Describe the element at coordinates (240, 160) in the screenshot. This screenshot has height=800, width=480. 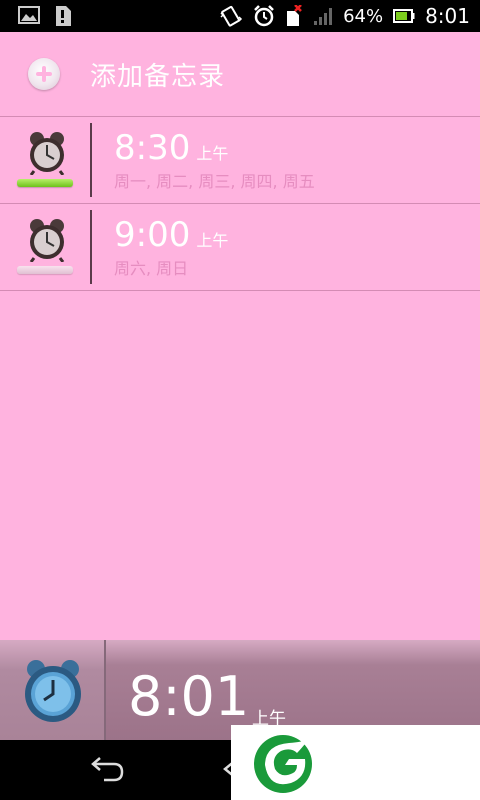
I see `alarm-item: 8:30 上午 周一, 周二, 周三, 周四, 周五` at that location.